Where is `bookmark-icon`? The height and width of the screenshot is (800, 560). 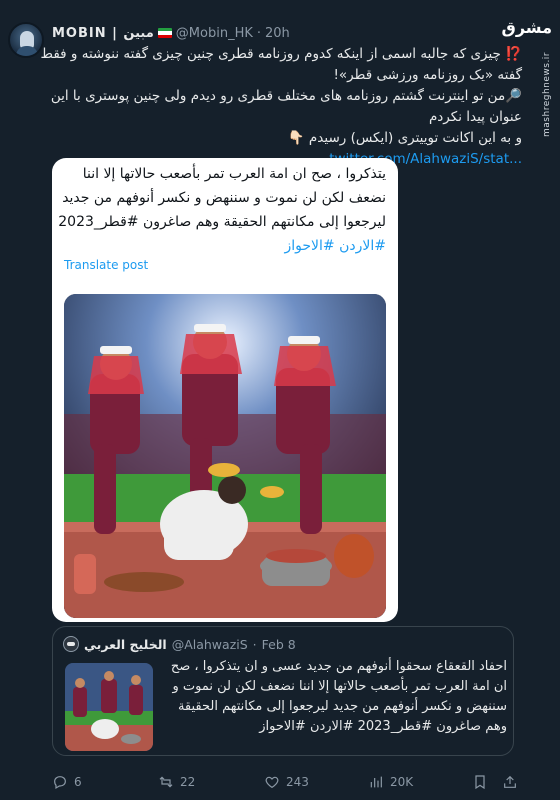
bookmark-icon is located at coordinates (480, 782).